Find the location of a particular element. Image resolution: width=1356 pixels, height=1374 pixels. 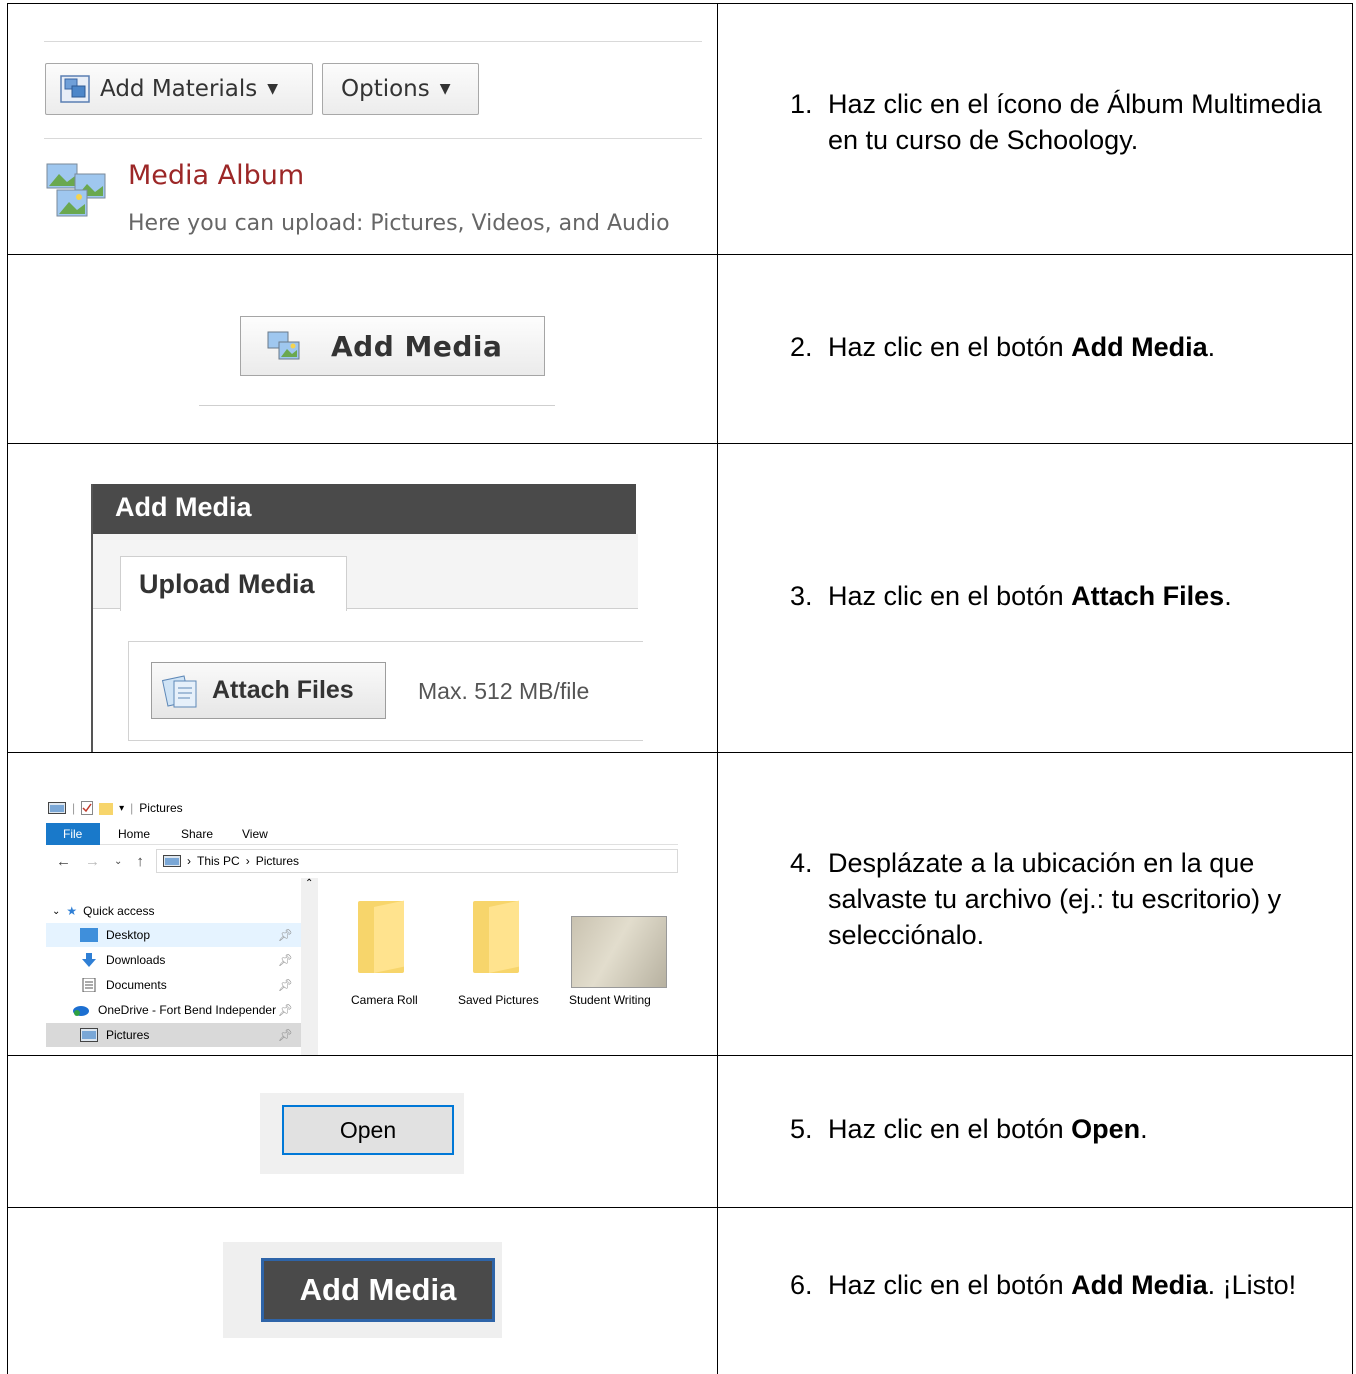

attach-files-button: Attach Files is located at coordinates (268, 690).